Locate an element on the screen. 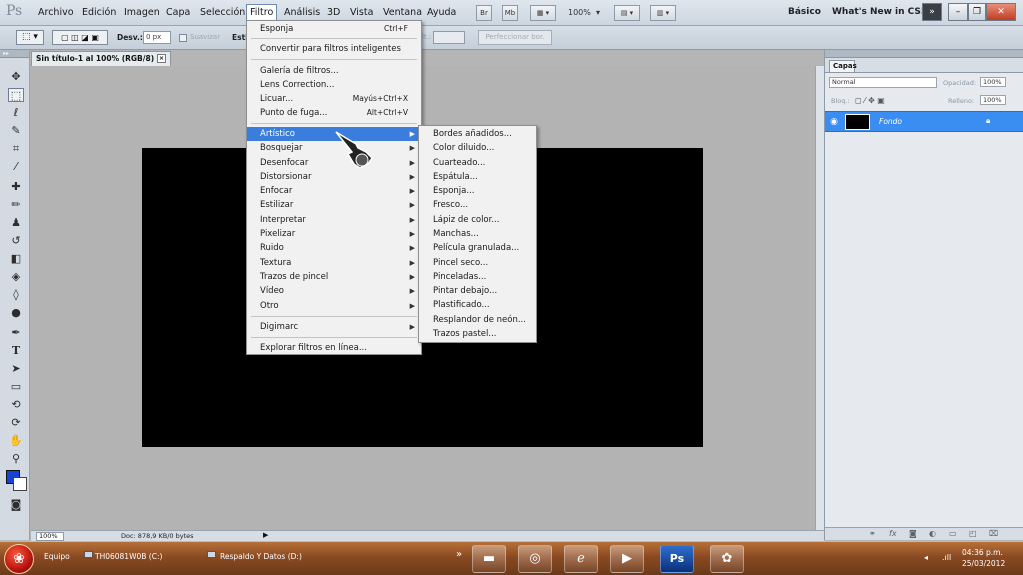 This screenshot has height=575, width=1023. new-layer-icon: ◰ is located at coordinates (973, 533).